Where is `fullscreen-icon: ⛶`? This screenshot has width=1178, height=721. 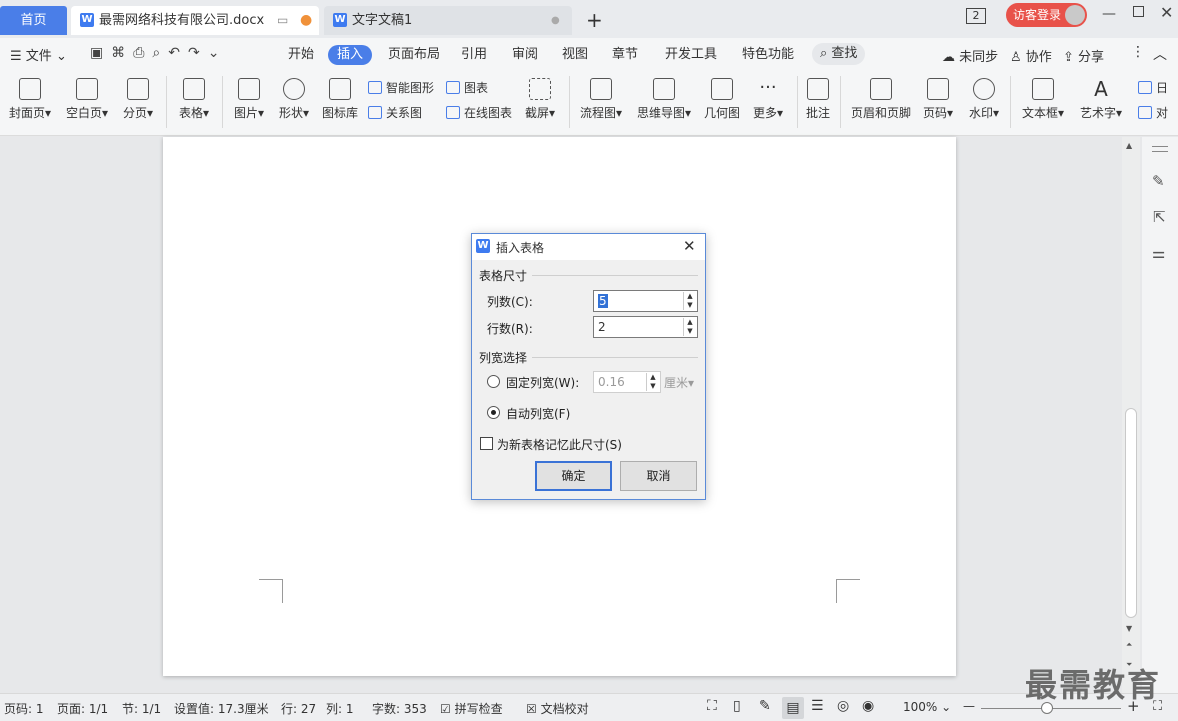 fullscreen-icon: ⛶ is located at coordinates (712, 706).